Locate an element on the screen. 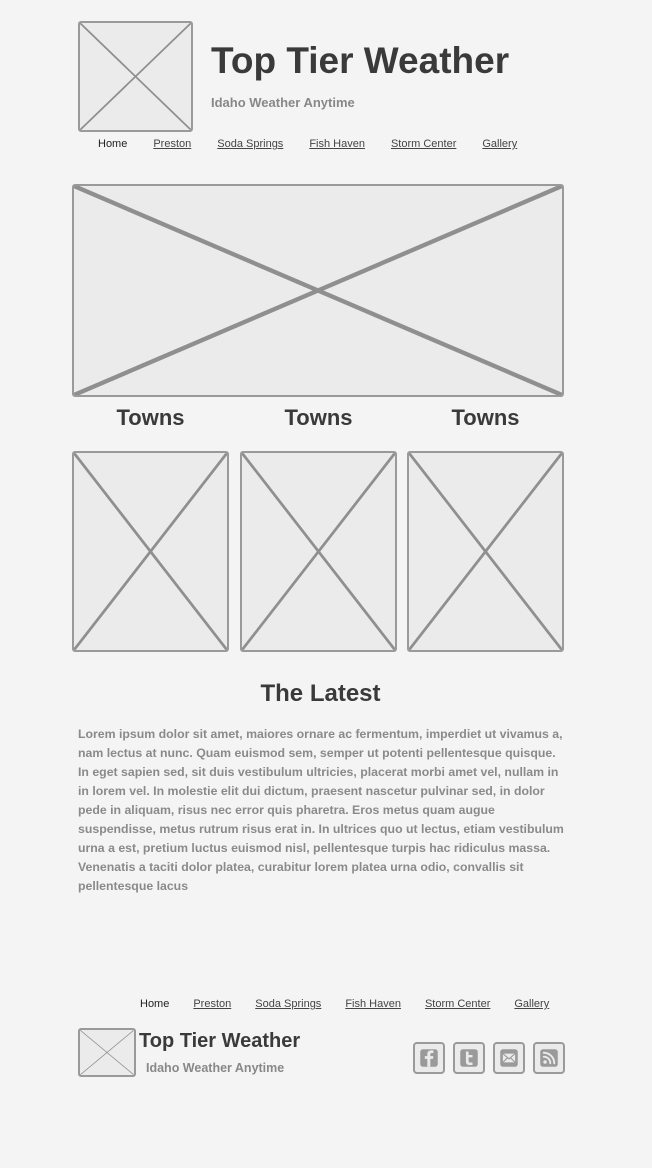 This screenshot has width=652, height=1168. nav-item-gallery: Gallery is located at coordinates (499, 144).